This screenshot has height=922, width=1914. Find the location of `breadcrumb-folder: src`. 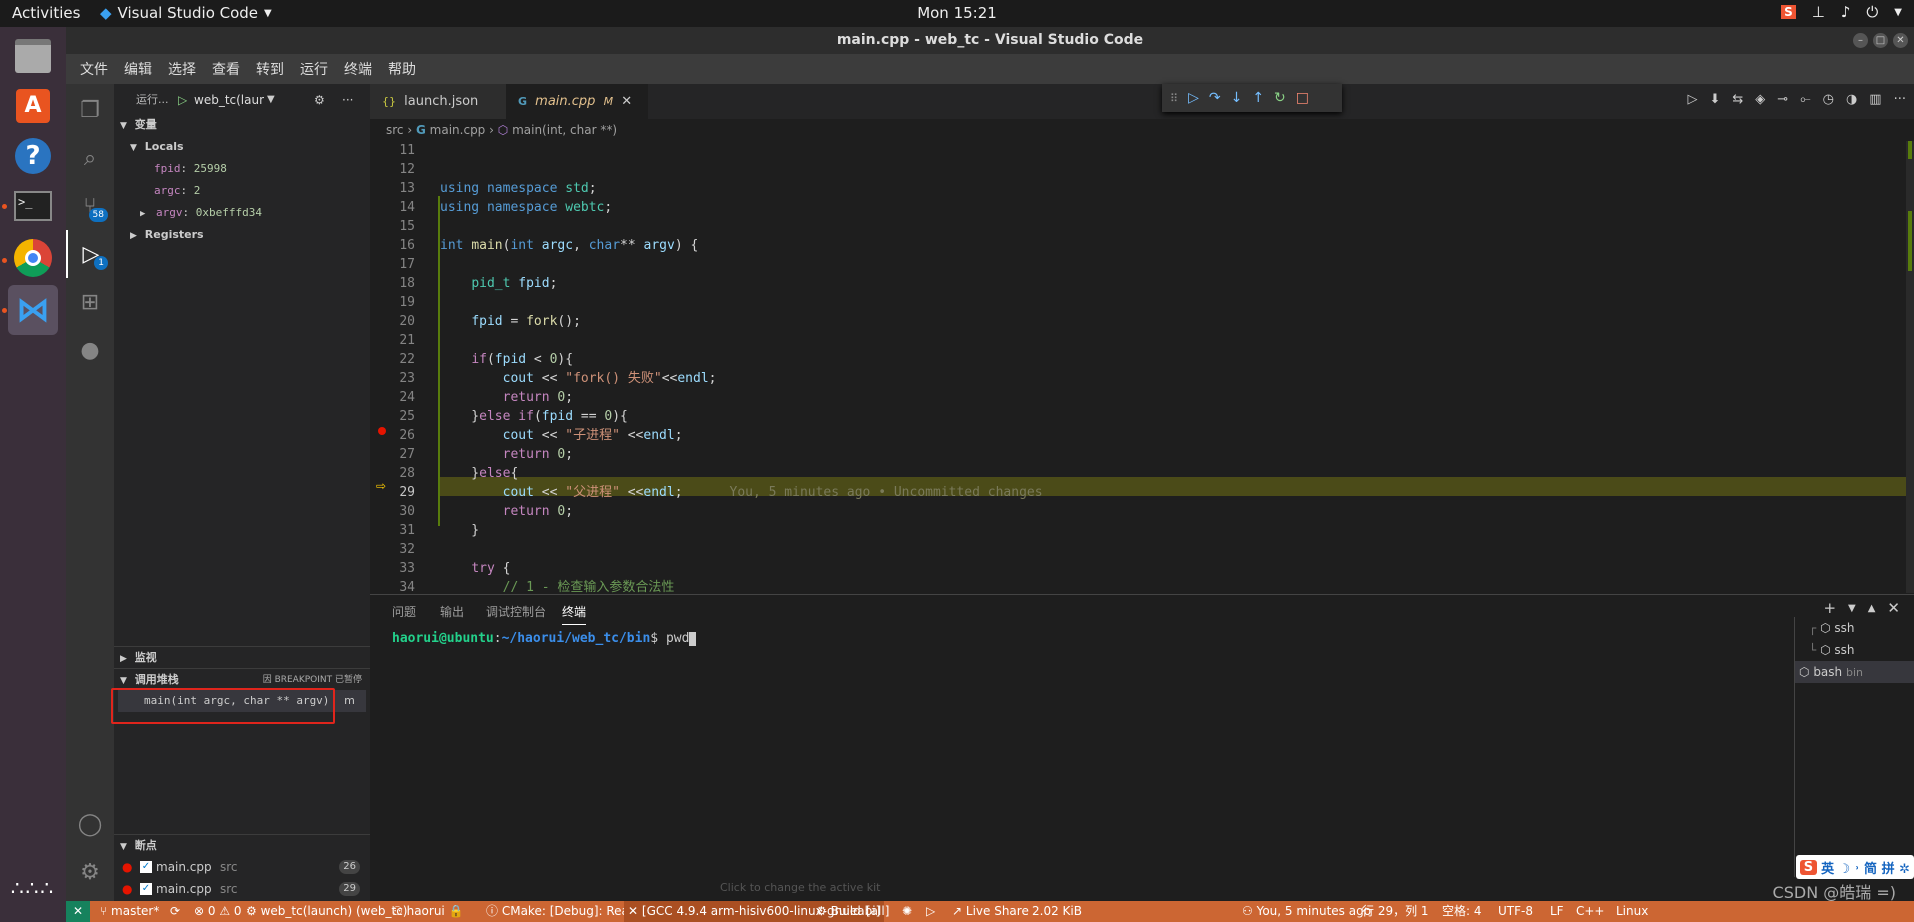

breadcrumb-folder: src is located at coordinates (395, 130).